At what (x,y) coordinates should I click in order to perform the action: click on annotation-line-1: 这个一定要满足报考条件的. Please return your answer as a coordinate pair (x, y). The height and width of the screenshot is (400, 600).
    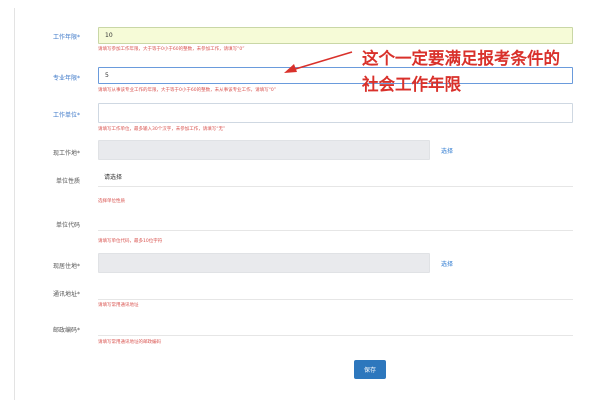
    Looking at the image, I should click on (461, 58).